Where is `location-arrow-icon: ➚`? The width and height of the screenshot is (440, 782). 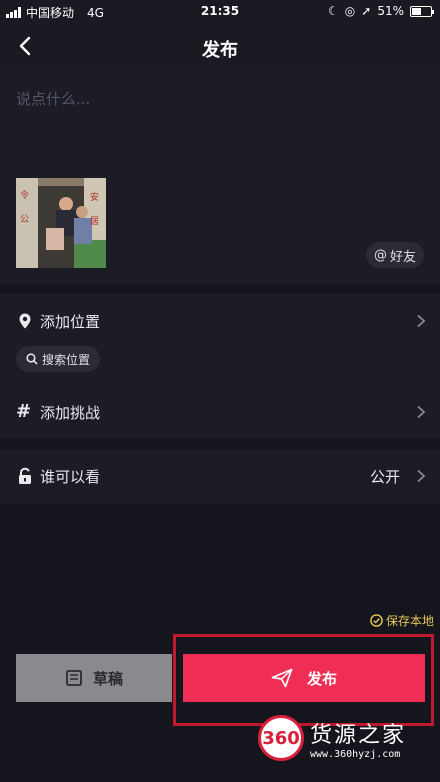
location-arrow-icon: ➚ is located at coordinates (366, 11).